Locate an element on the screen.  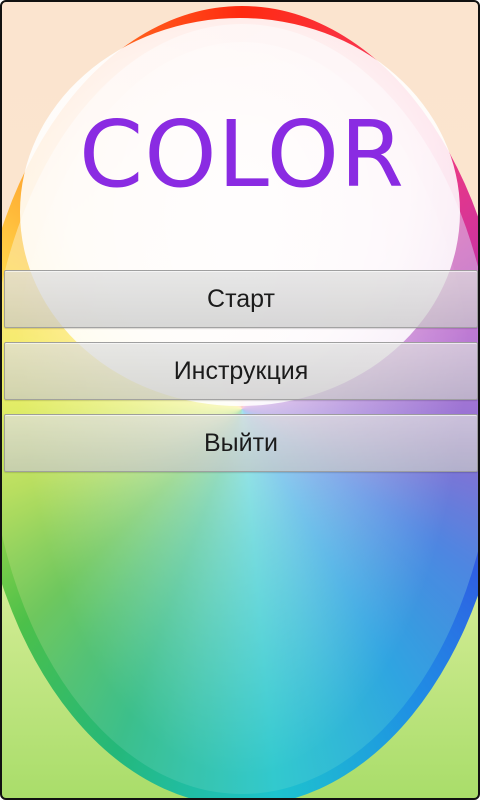
instructions-button-label: Инструкция is located at coordinates (241, 370).